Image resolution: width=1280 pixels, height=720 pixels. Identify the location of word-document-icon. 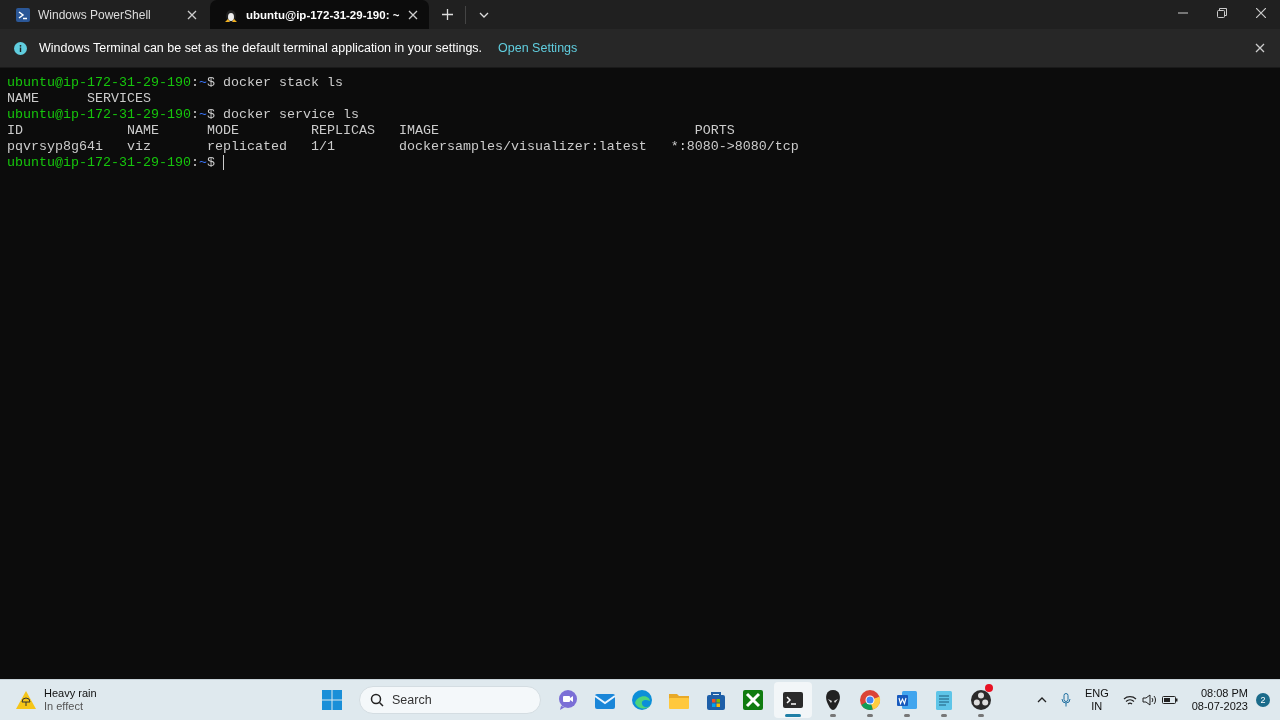
(907, 700).